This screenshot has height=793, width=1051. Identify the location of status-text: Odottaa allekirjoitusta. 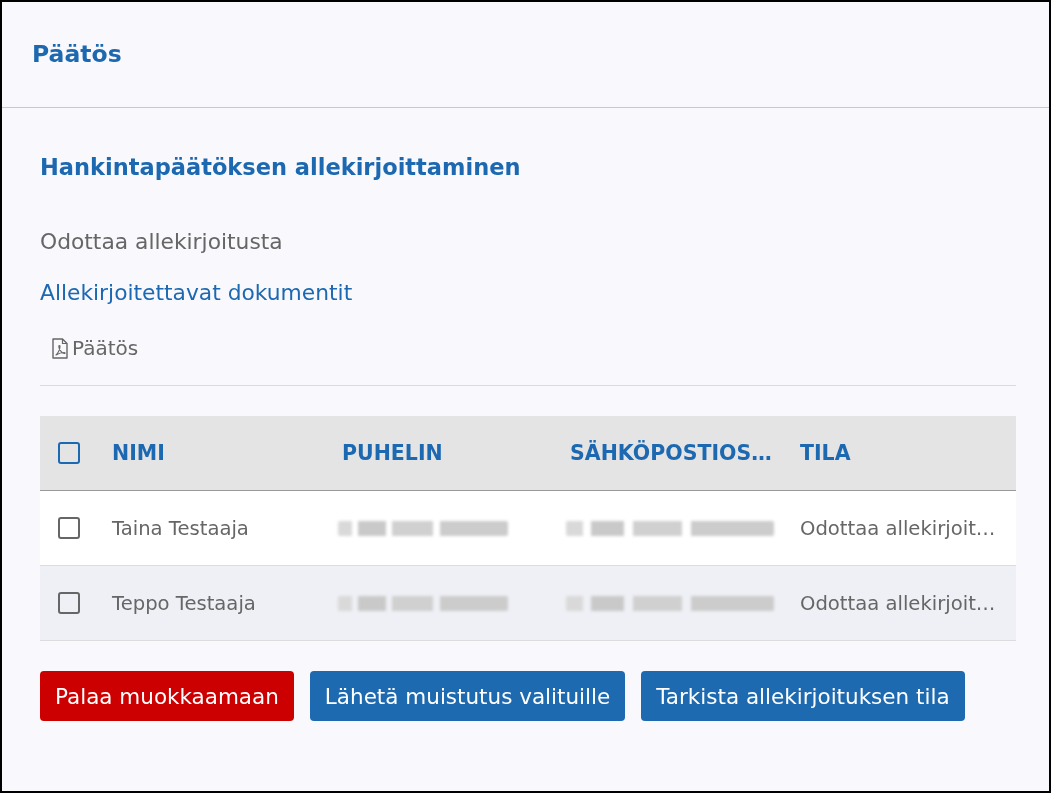
(161, 242).